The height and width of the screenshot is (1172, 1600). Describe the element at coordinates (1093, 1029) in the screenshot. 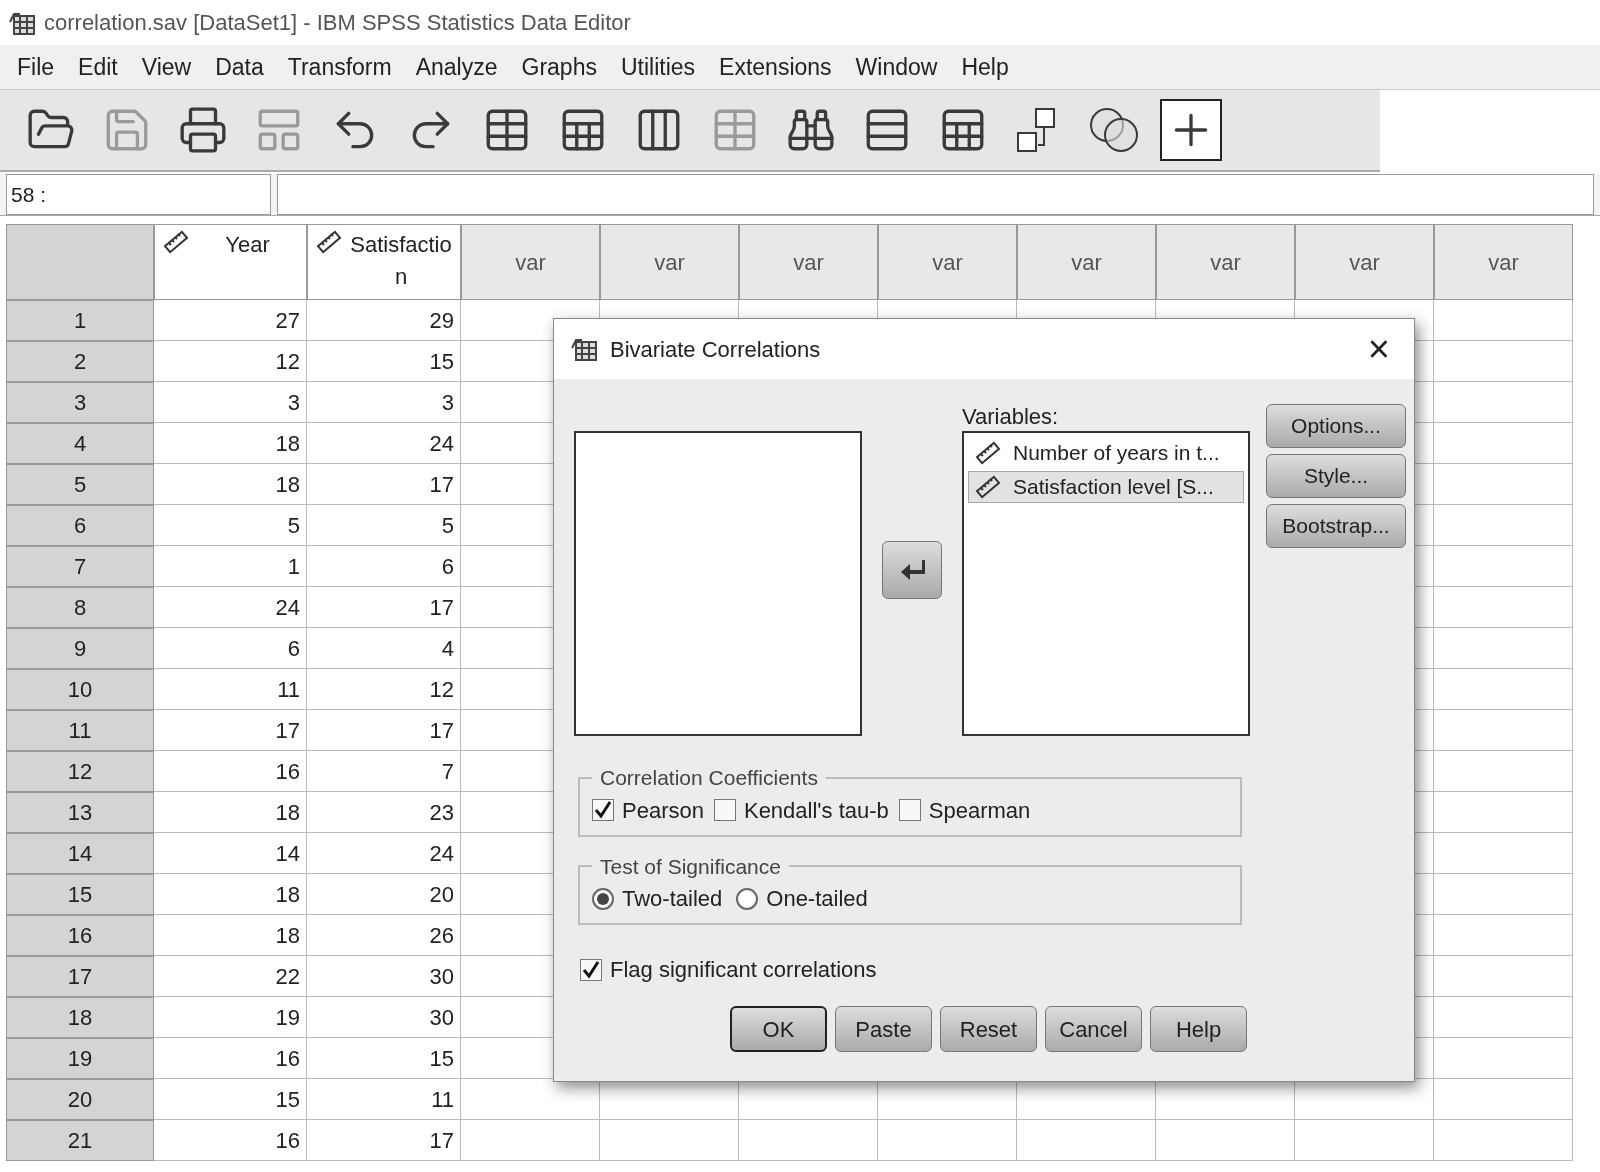

I see `dialog-button: Cancel` at that location.